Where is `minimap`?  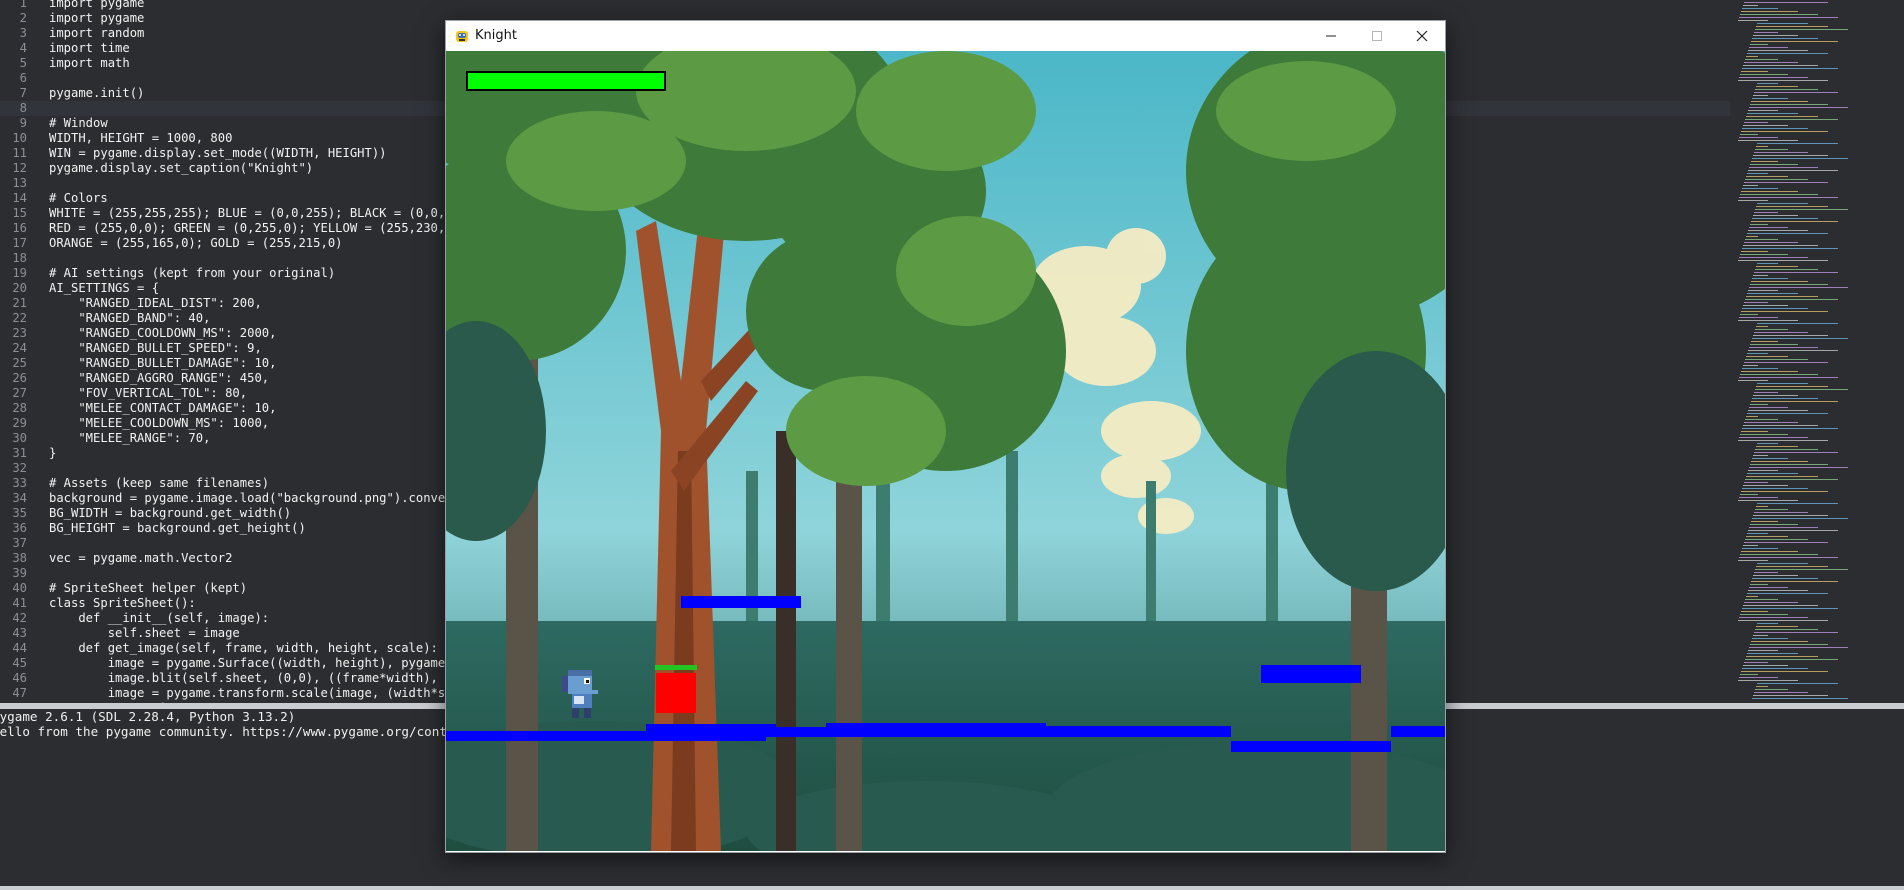 minimap is located at coordinates (1817, 351).